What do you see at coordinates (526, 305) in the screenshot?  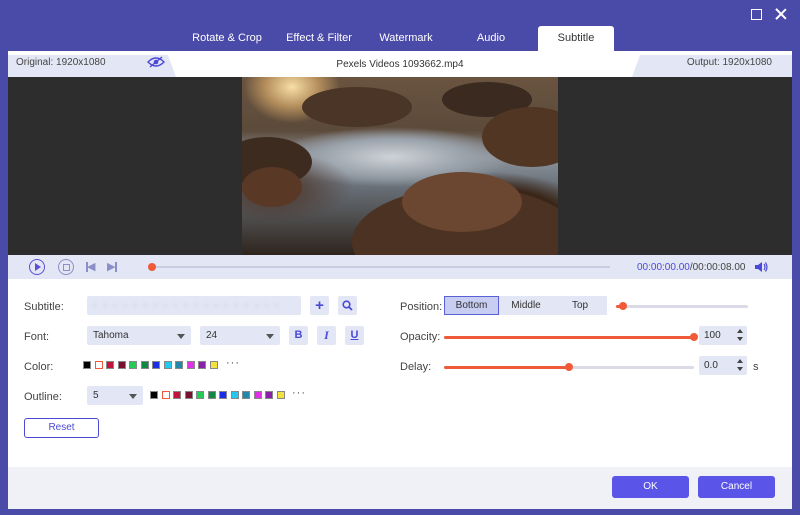 I see `position-middle-button: Middle` at bounding box center [526, 305].